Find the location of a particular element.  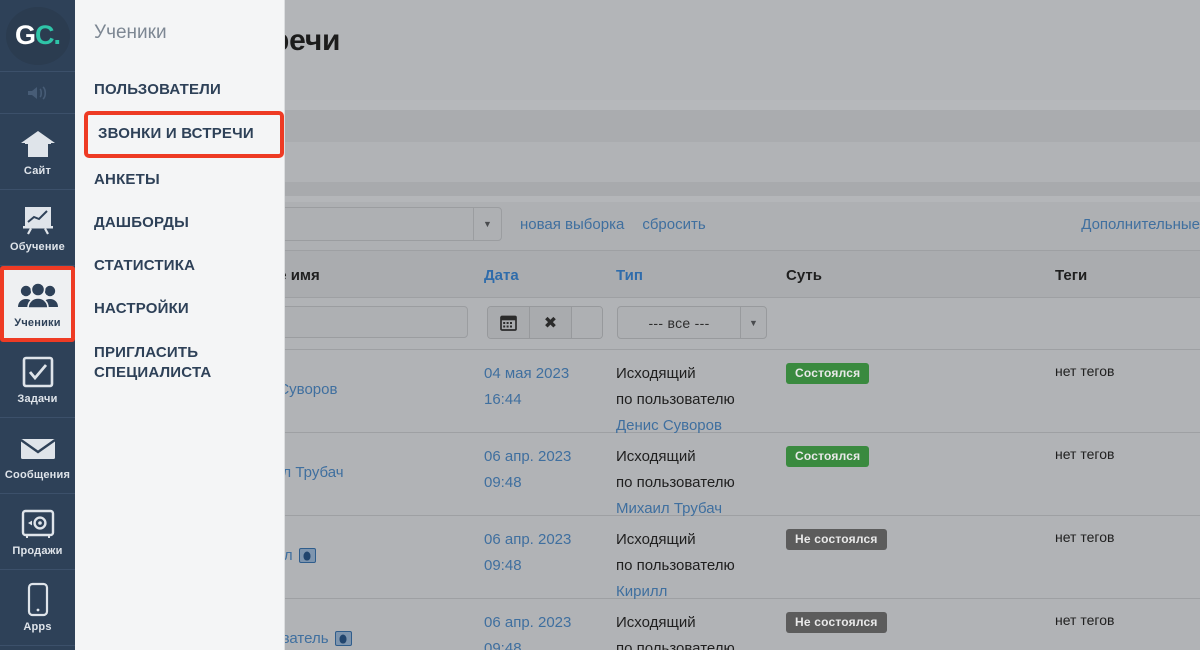

sound-icon is located at coordinates (38, 93).